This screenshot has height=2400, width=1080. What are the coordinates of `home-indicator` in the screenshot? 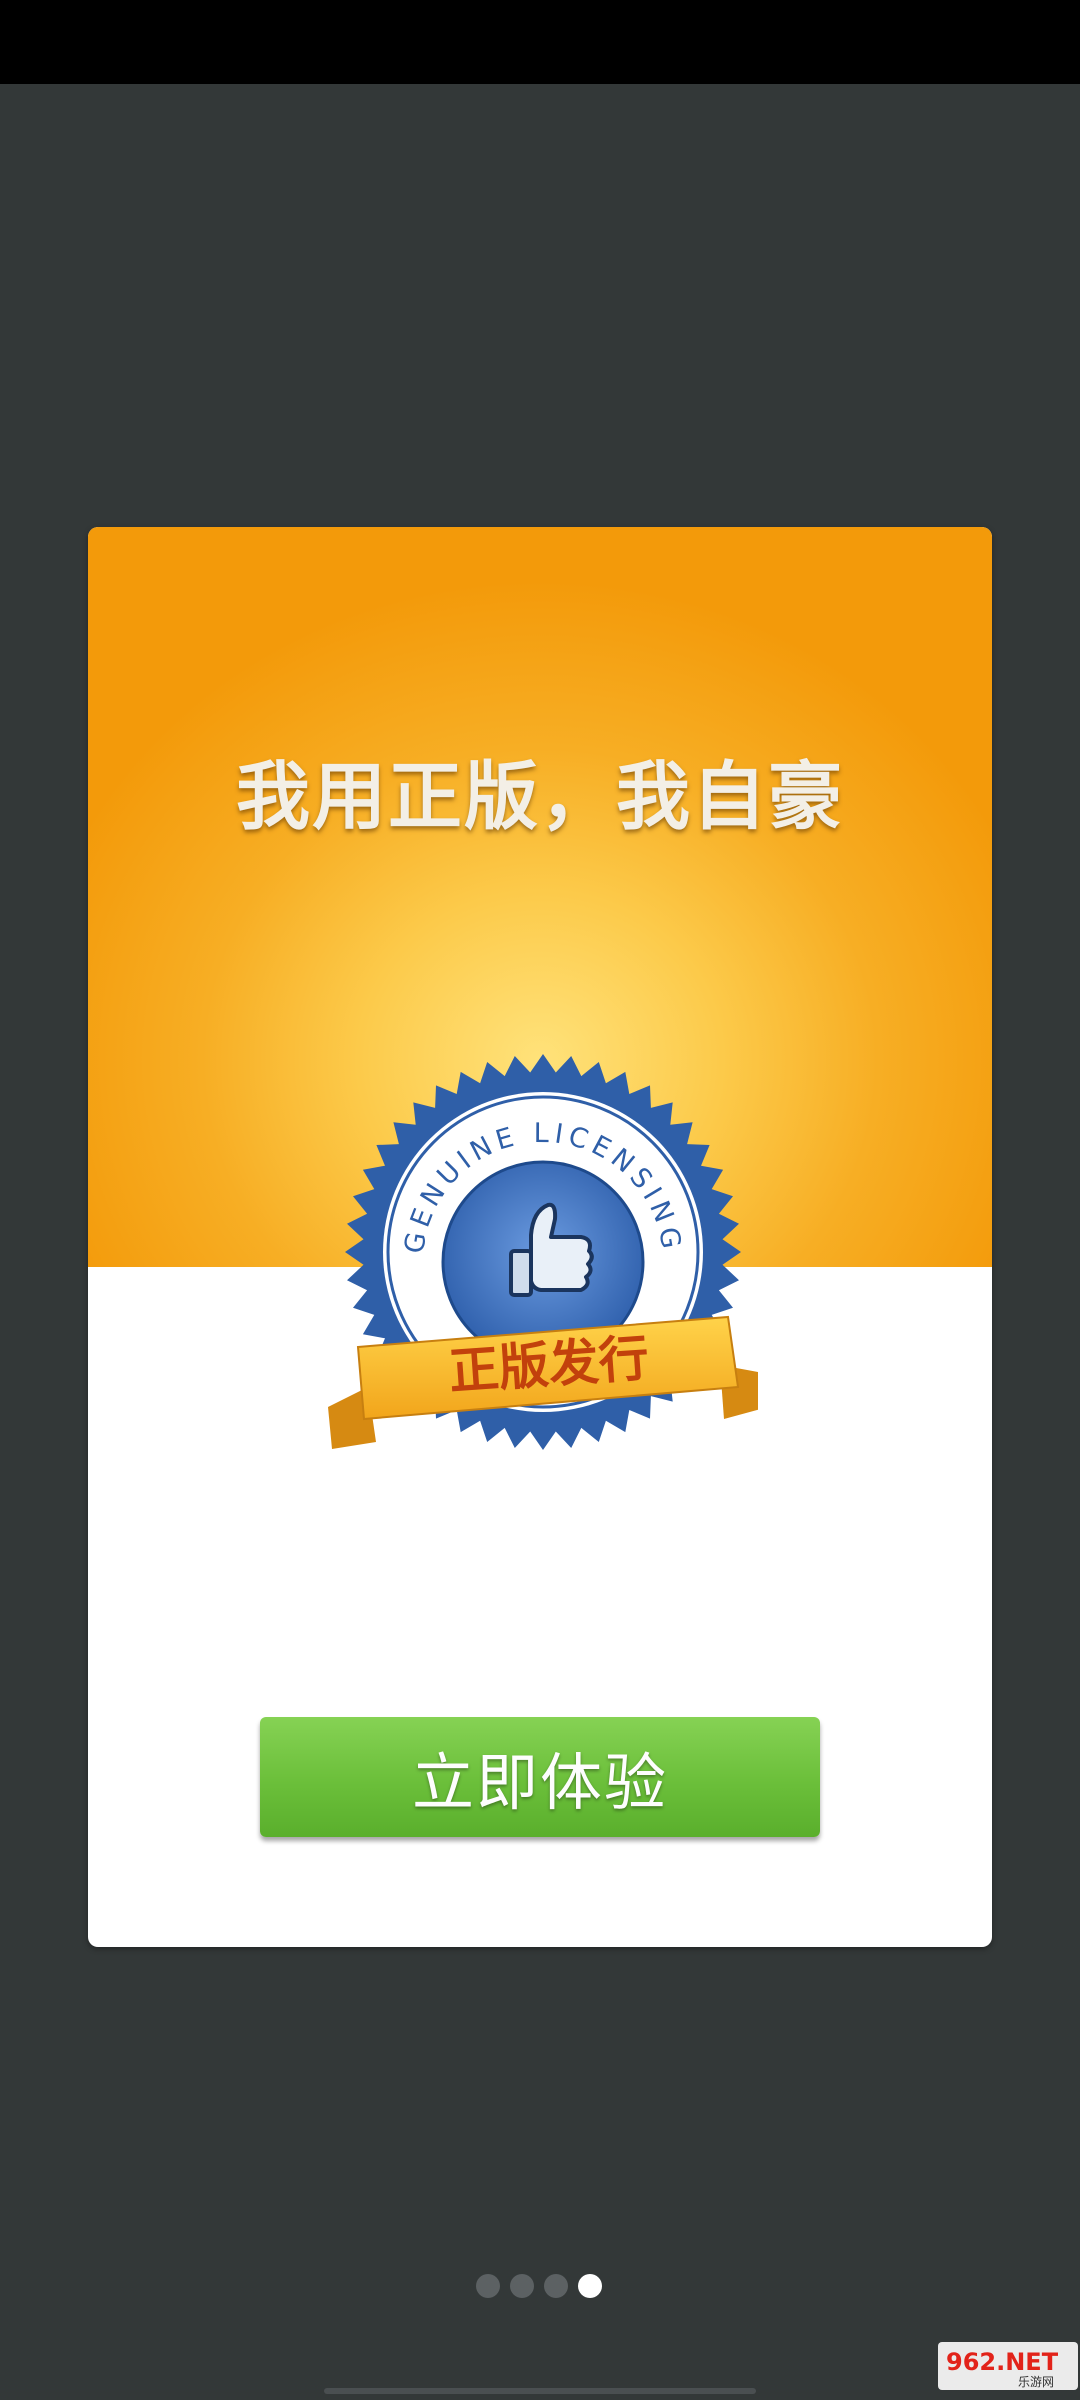 It's located at (540, 2391).